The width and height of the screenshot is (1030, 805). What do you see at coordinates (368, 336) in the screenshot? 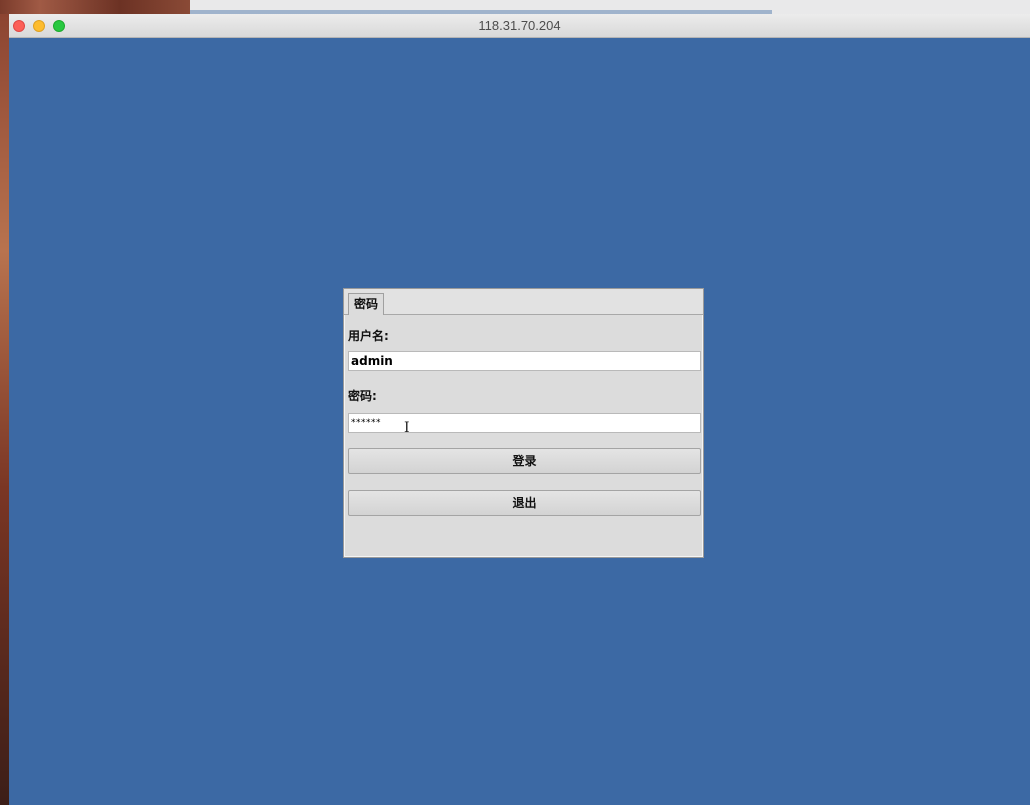
I see `username-label: 用户名:` at bounding box center [368, 336].